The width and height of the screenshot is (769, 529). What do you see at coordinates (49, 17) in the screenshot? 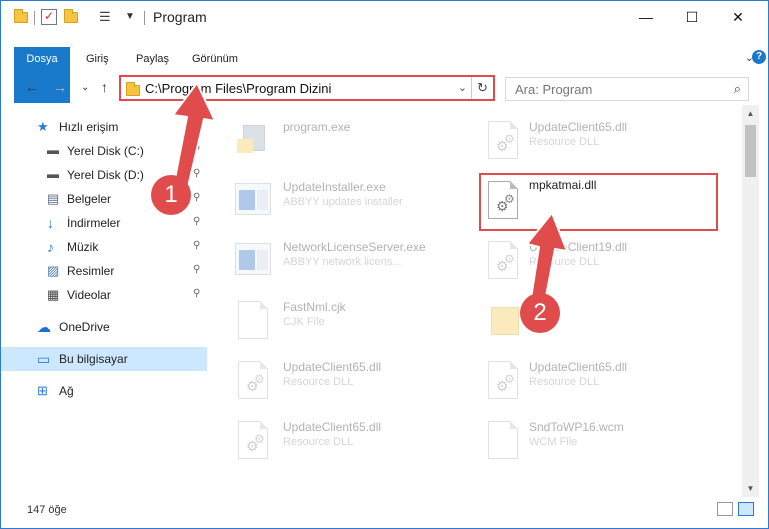
I see `properties-icon: ✓` at bounding box center [49, 17].